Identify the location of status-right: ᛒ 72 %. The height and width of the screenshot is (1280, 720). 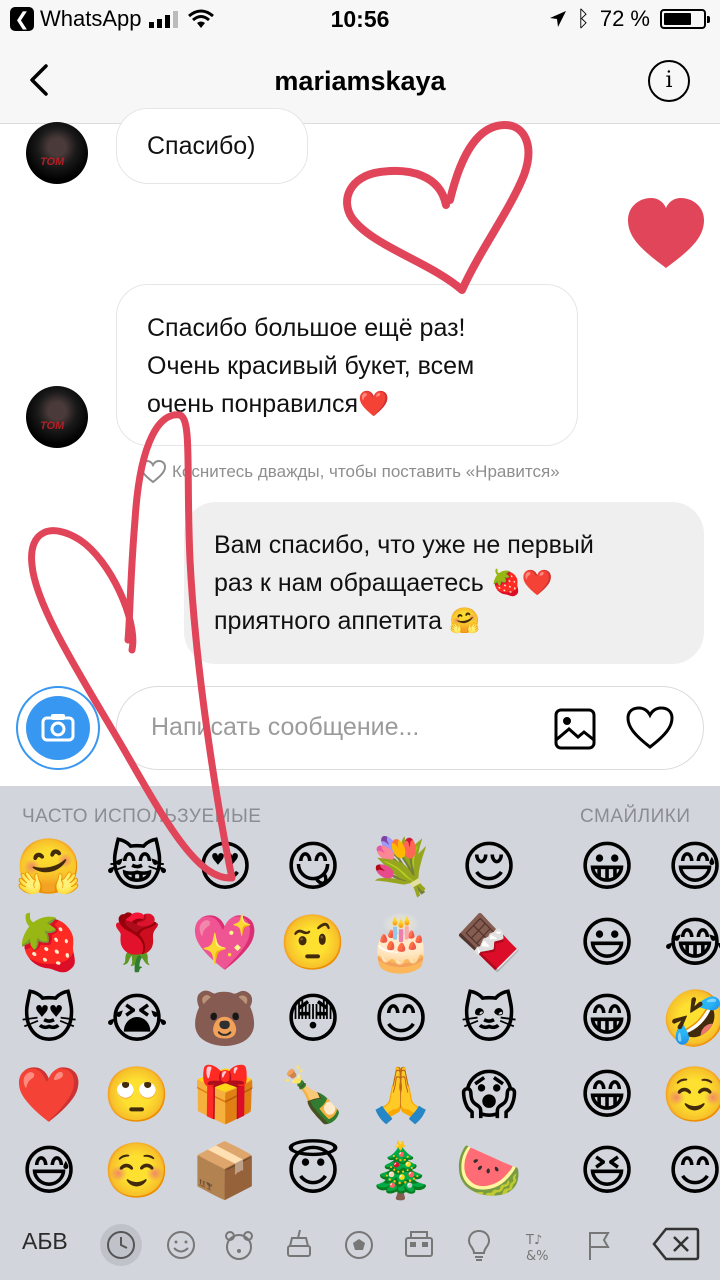
(629, 19).